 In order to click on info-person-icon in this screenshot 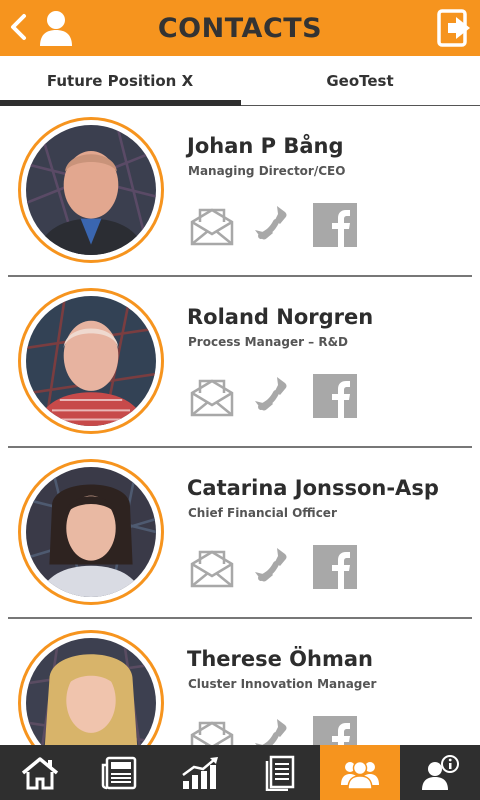, I will do `click(440, 772)`.